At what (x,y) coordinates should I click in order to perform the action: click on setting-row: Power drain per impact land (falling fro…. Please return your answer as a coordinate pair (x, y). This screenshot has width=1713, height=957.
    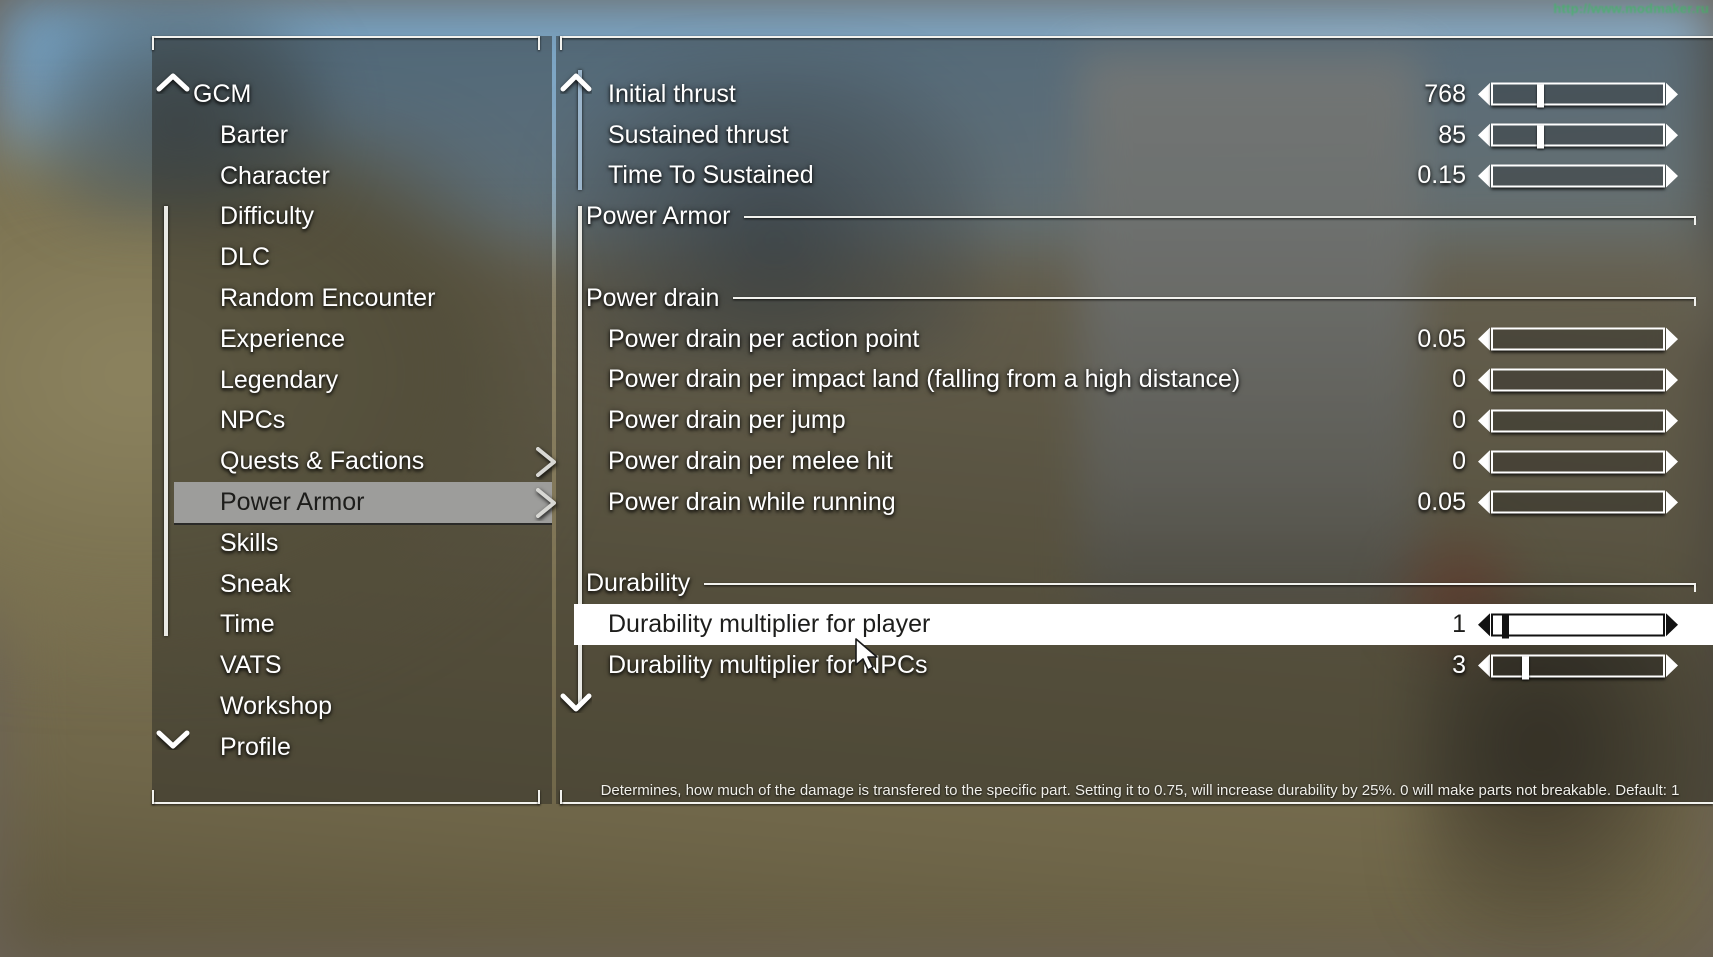
    Looking at the image, I should click on (1126, 380).